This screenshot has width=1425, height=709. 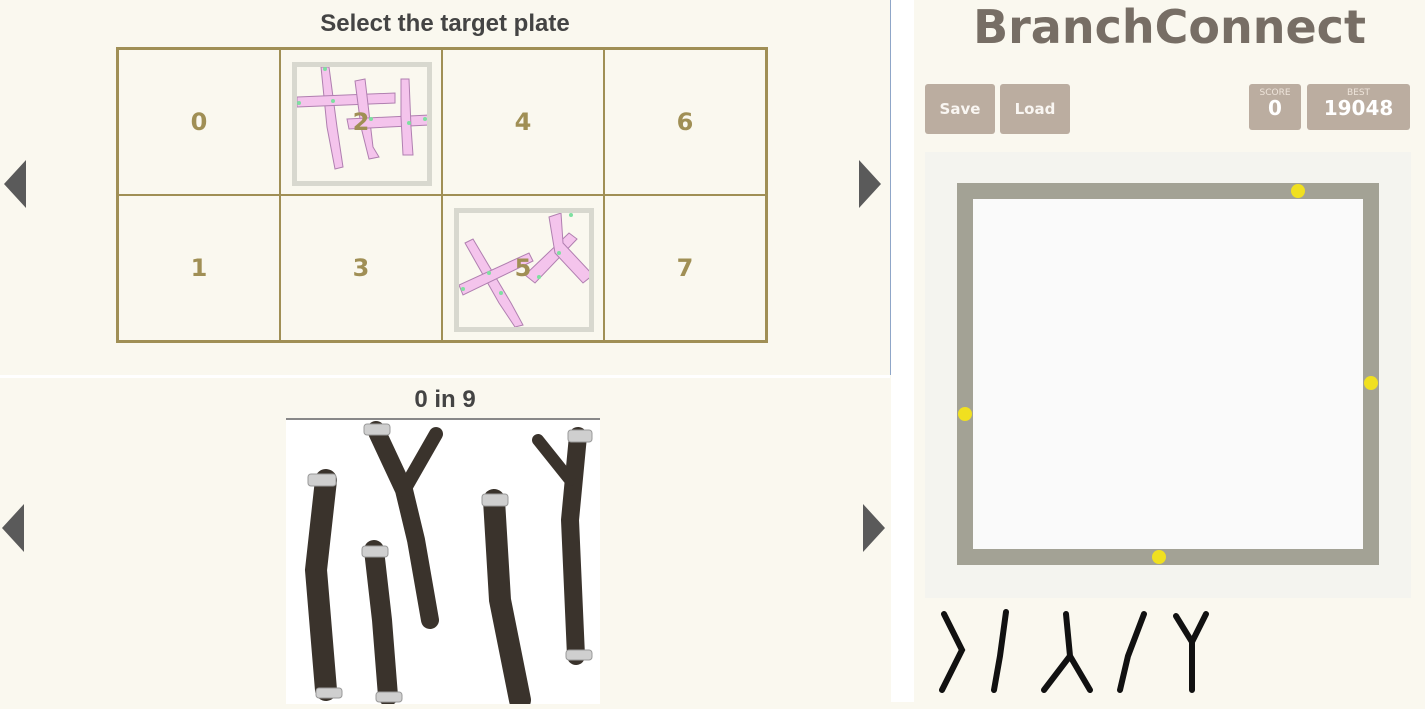 What do you see at coordinates (1298, 191) in the screenshot?
I see `connector-dot-top` at bounding box center [1298, 191].